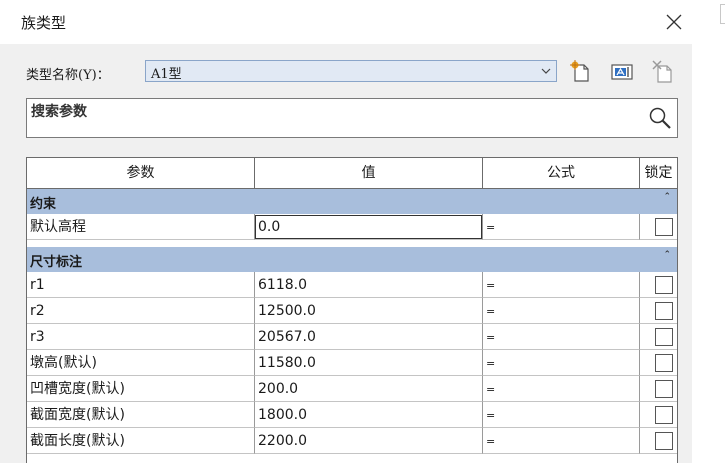 Image resolution: width=726 pixels, height=463 pixels. I want to click on close-button, so click(674, 22).